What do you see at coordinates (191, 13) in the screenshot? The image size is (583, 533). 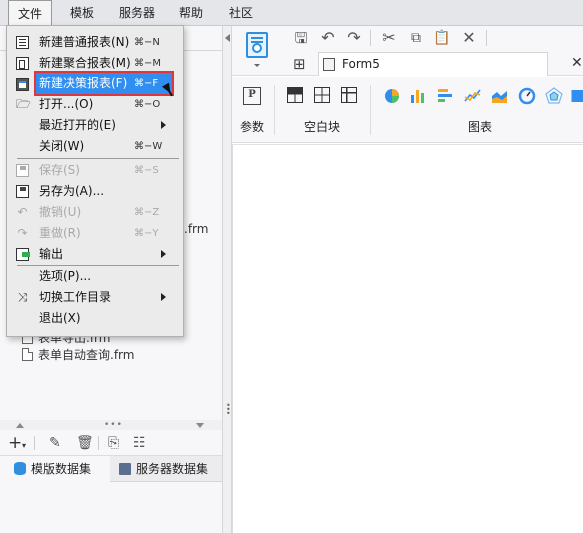 I see `menu-help: 帮助` at bounding box center [191, 13].